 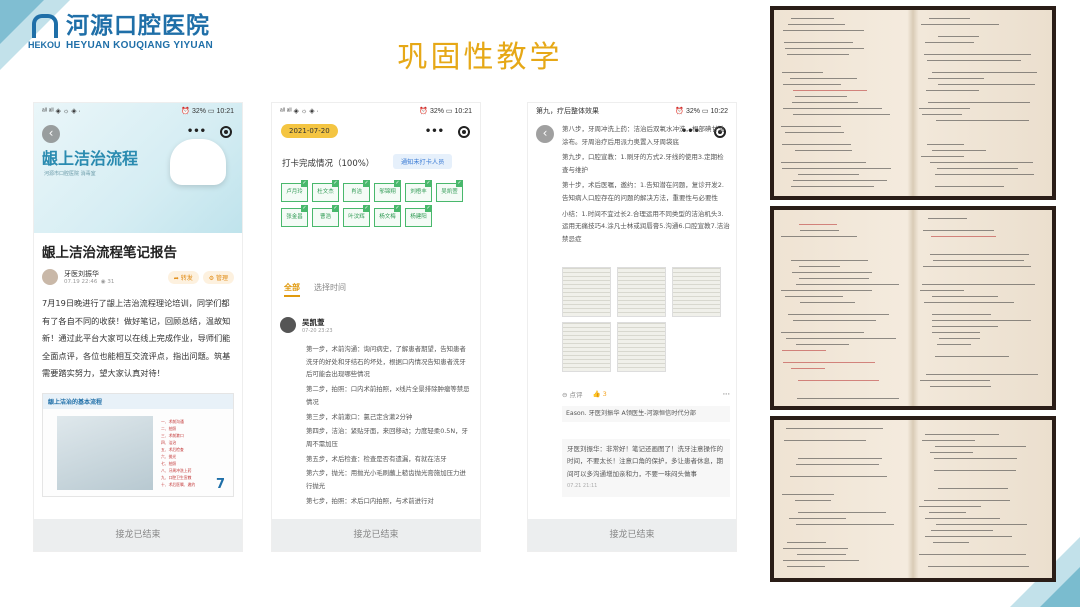 What do you see at coordinates (294, 191) in the screenshot?
I see `member-chip: 卢月玲` at bounding box center [294, 191].